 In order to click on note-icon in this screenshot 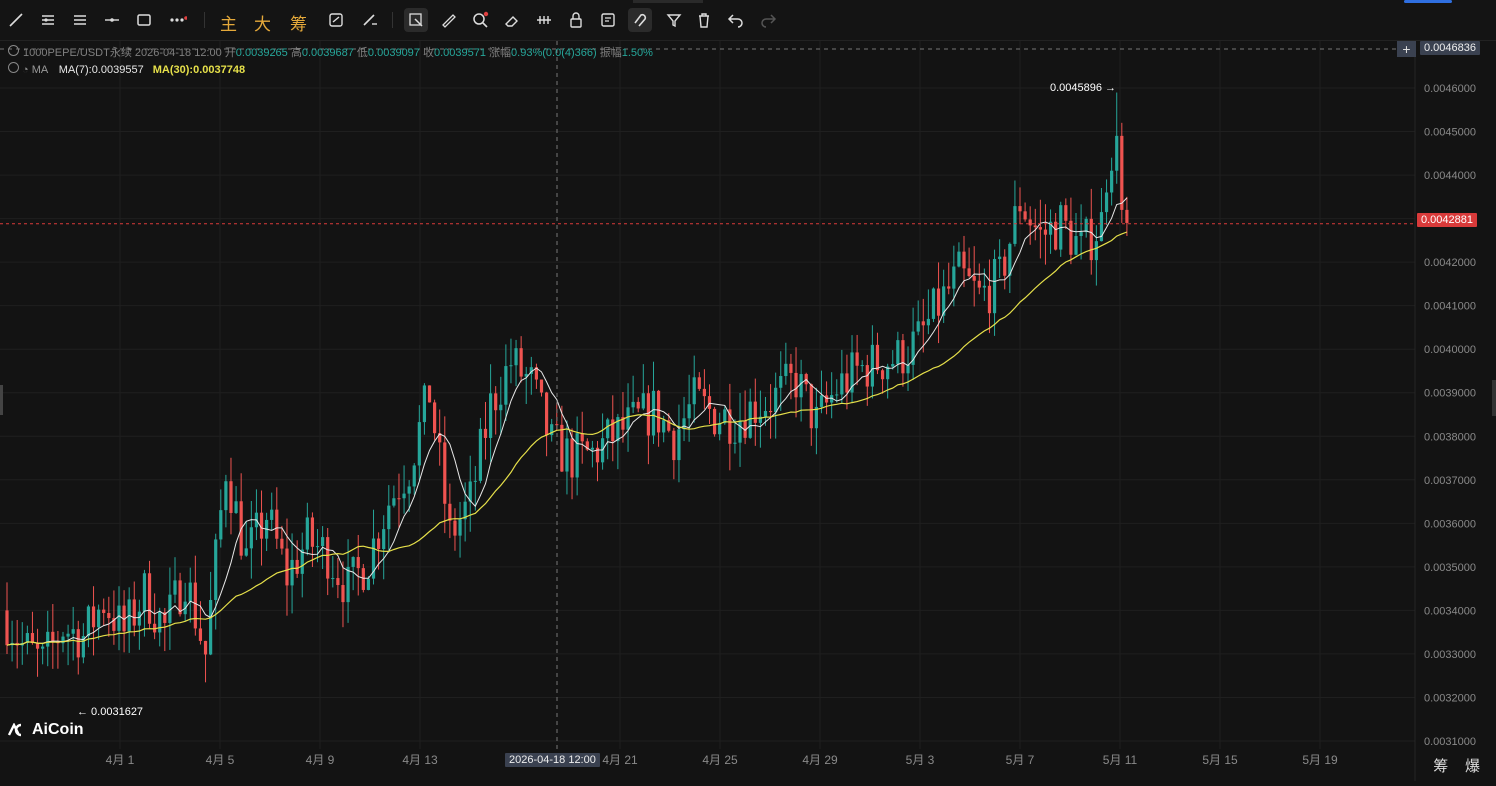, I will do `click(608, 20)`.